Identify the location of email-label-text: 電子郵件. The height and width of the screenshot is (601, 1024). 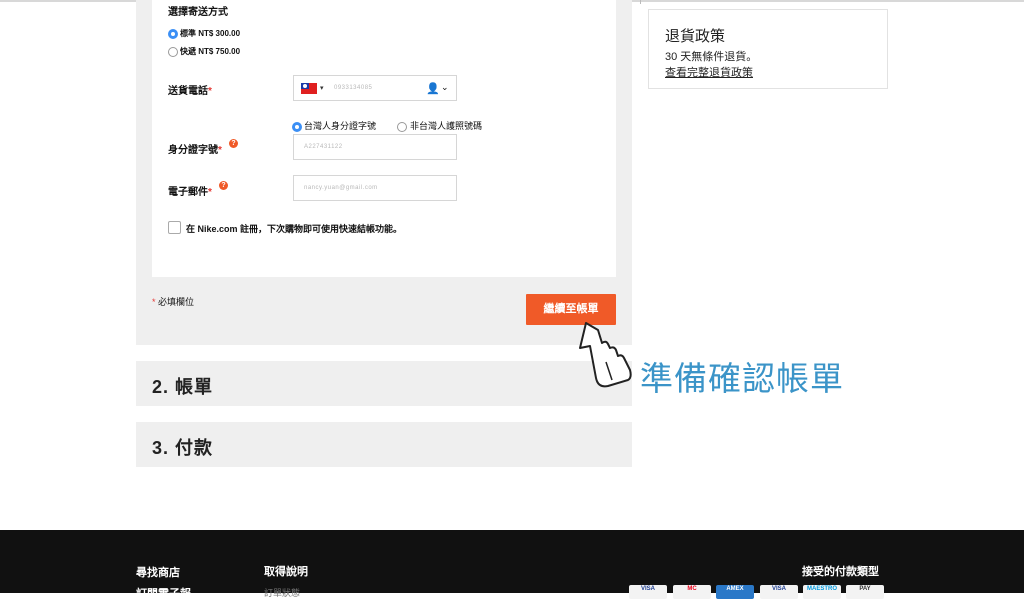
(188, 192).